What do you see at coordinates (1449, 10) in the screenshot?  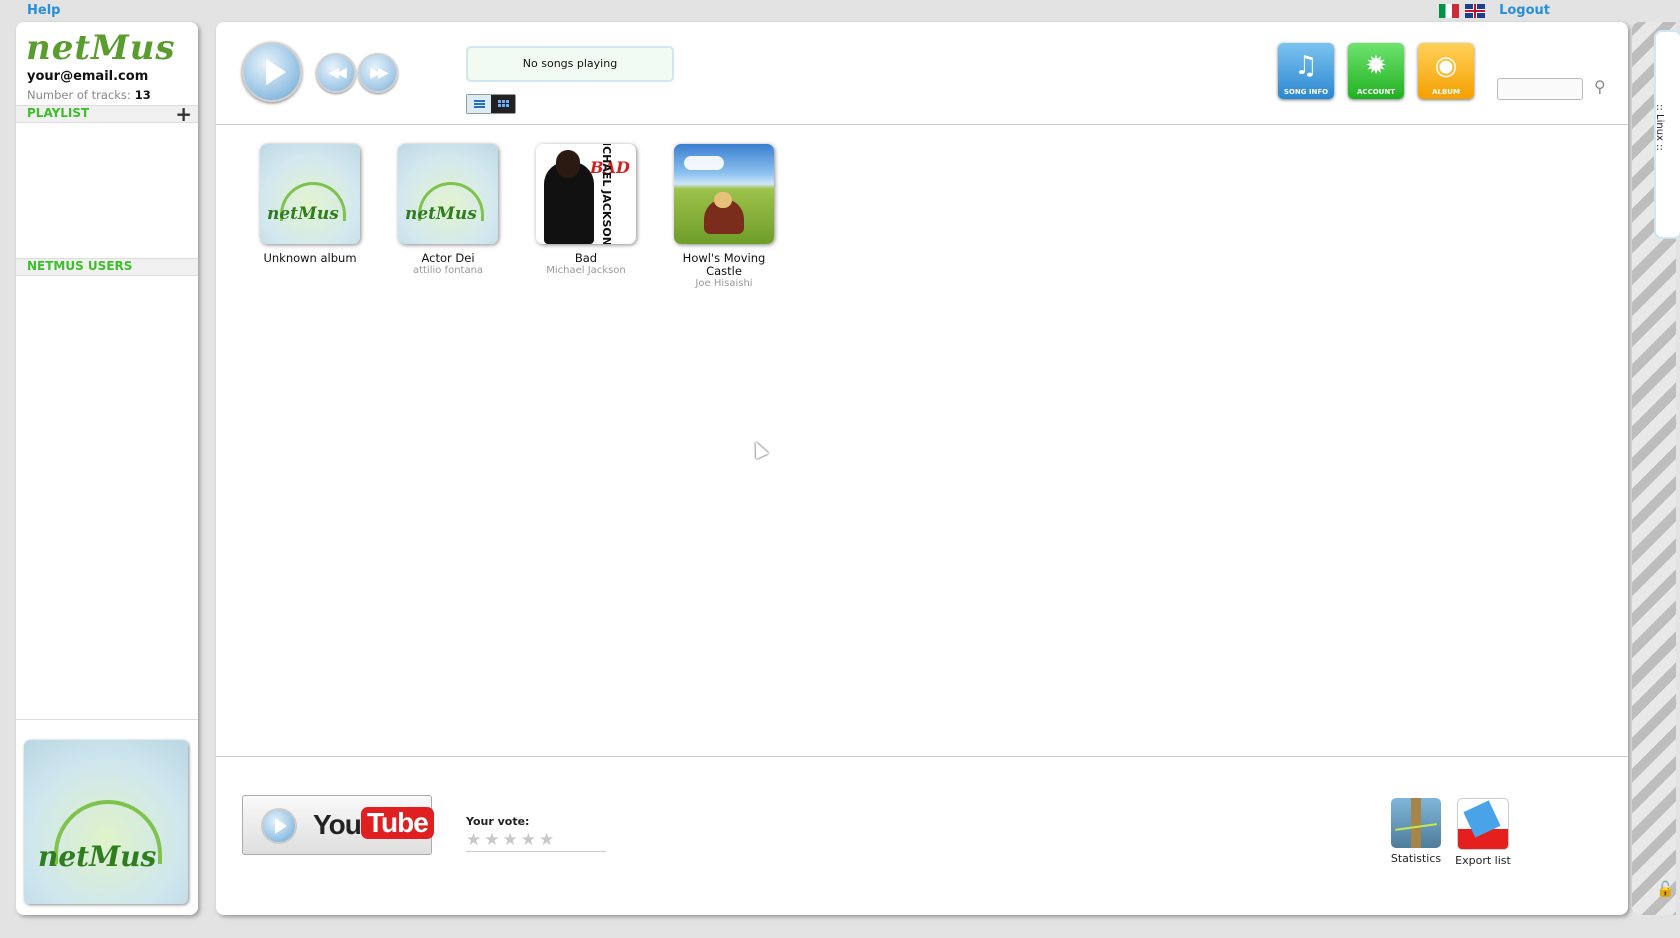 I see `italian-flag-icon` at bounding box center [1449, 10].